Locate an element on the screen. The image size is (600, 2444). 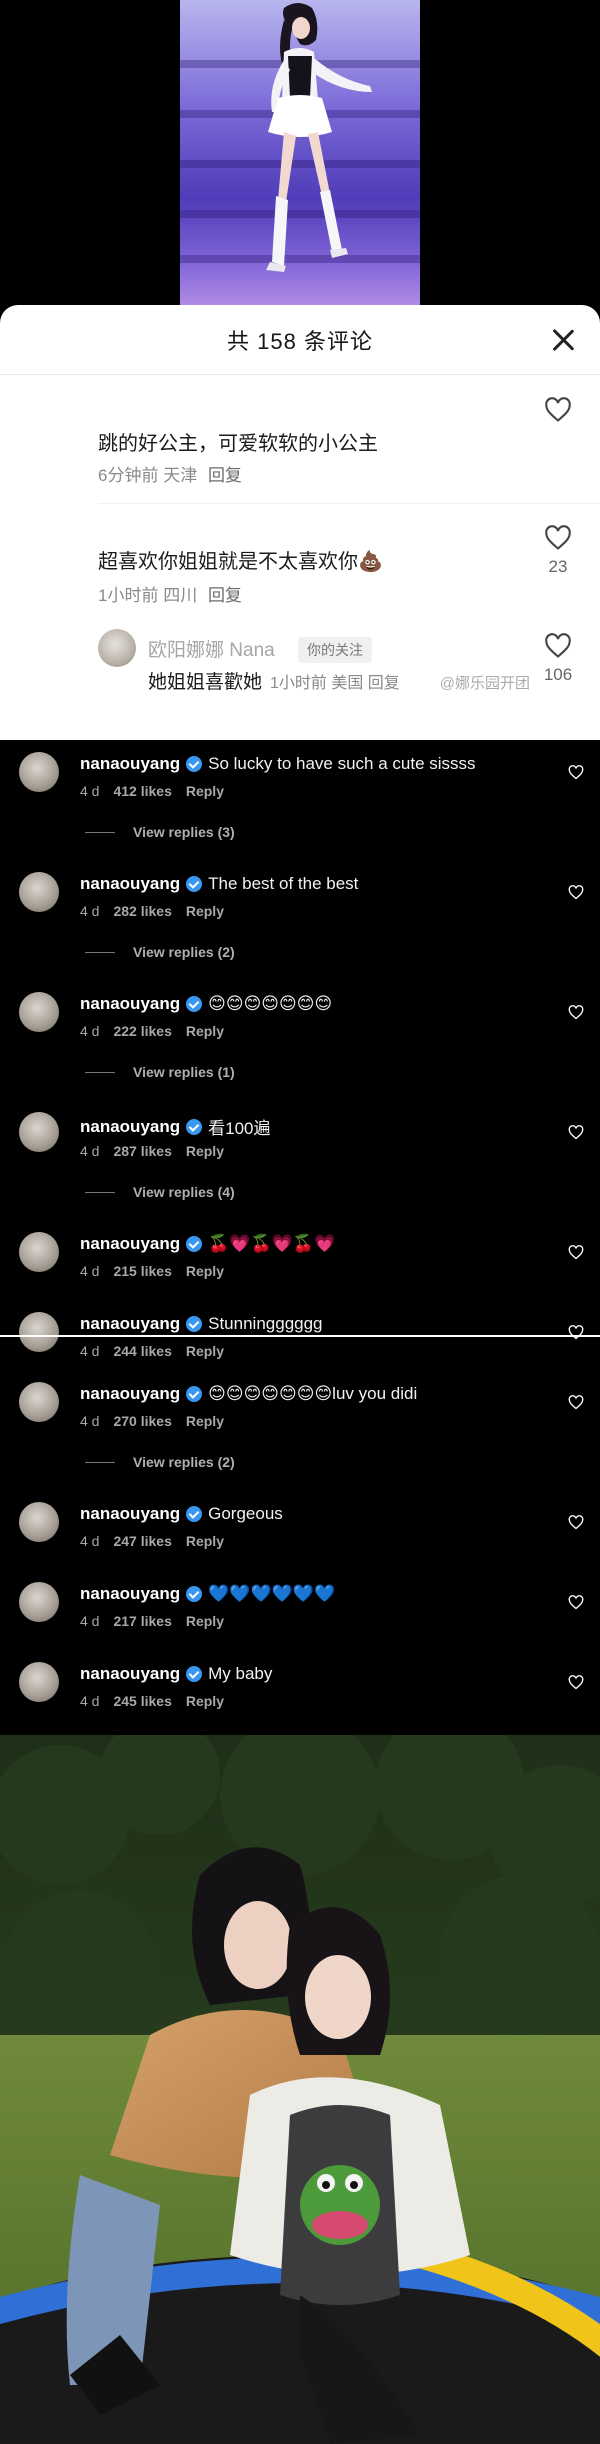
ig-comment-meta: 4 d 270 likes Reply is located at coordinates (152, 1421).